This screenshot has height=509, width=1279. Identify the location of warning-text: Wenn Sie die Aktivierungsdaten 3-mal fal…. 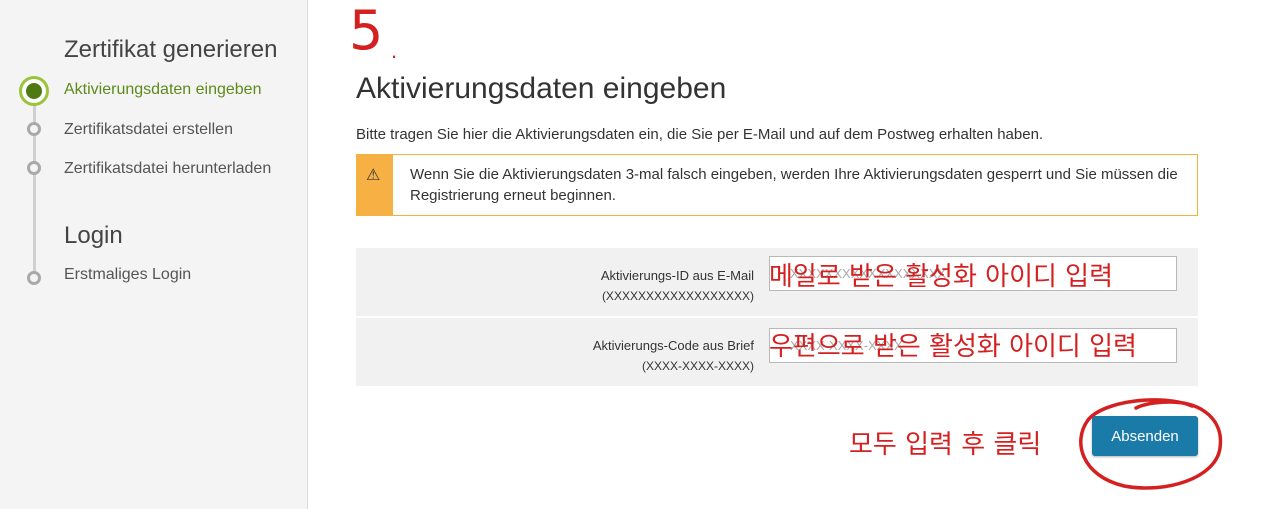
(794, 185).